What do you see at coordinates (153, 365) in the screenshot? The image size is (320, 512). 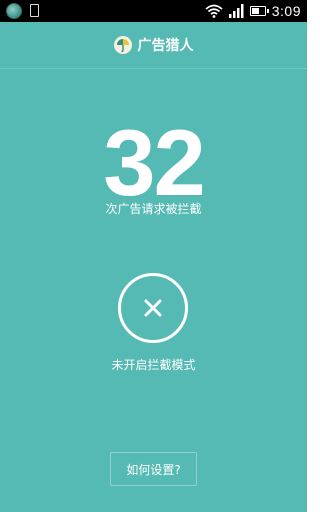 I see `blocking-mode-status: 未开启拦截模式` at bounding box center [153, 365].